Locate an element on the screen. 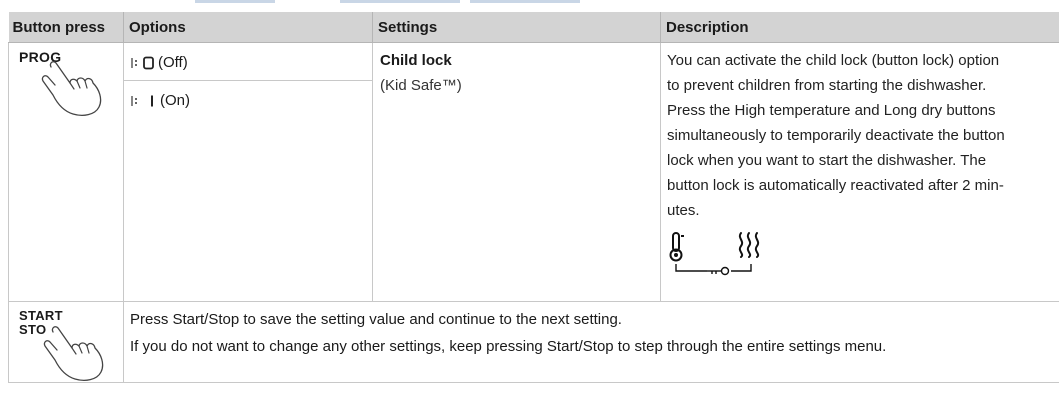 The image size is (1059, 403). button-combo-illustration is located at coordinates (863, 259).